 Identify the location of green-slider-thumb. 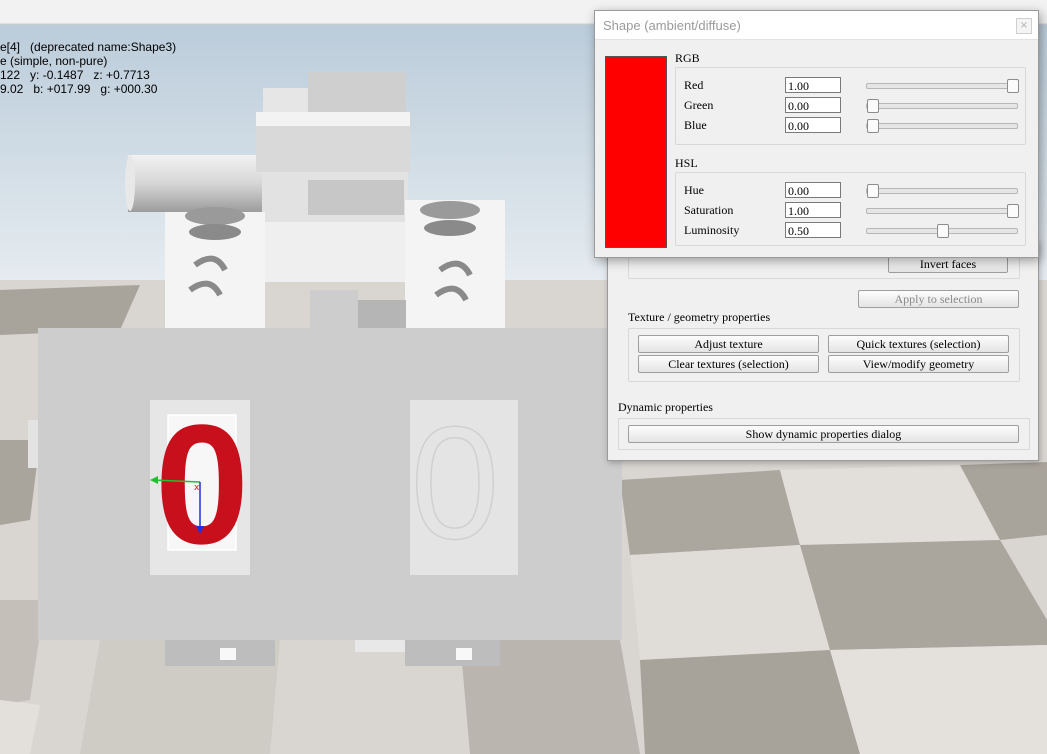
(873, 106).